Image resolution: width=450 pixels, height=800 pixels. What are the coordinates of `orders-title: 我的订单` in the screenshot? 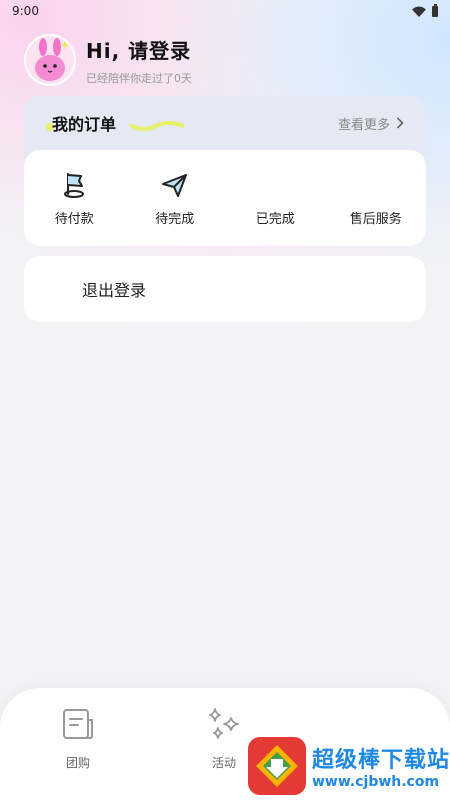 It's located at (84, 124).